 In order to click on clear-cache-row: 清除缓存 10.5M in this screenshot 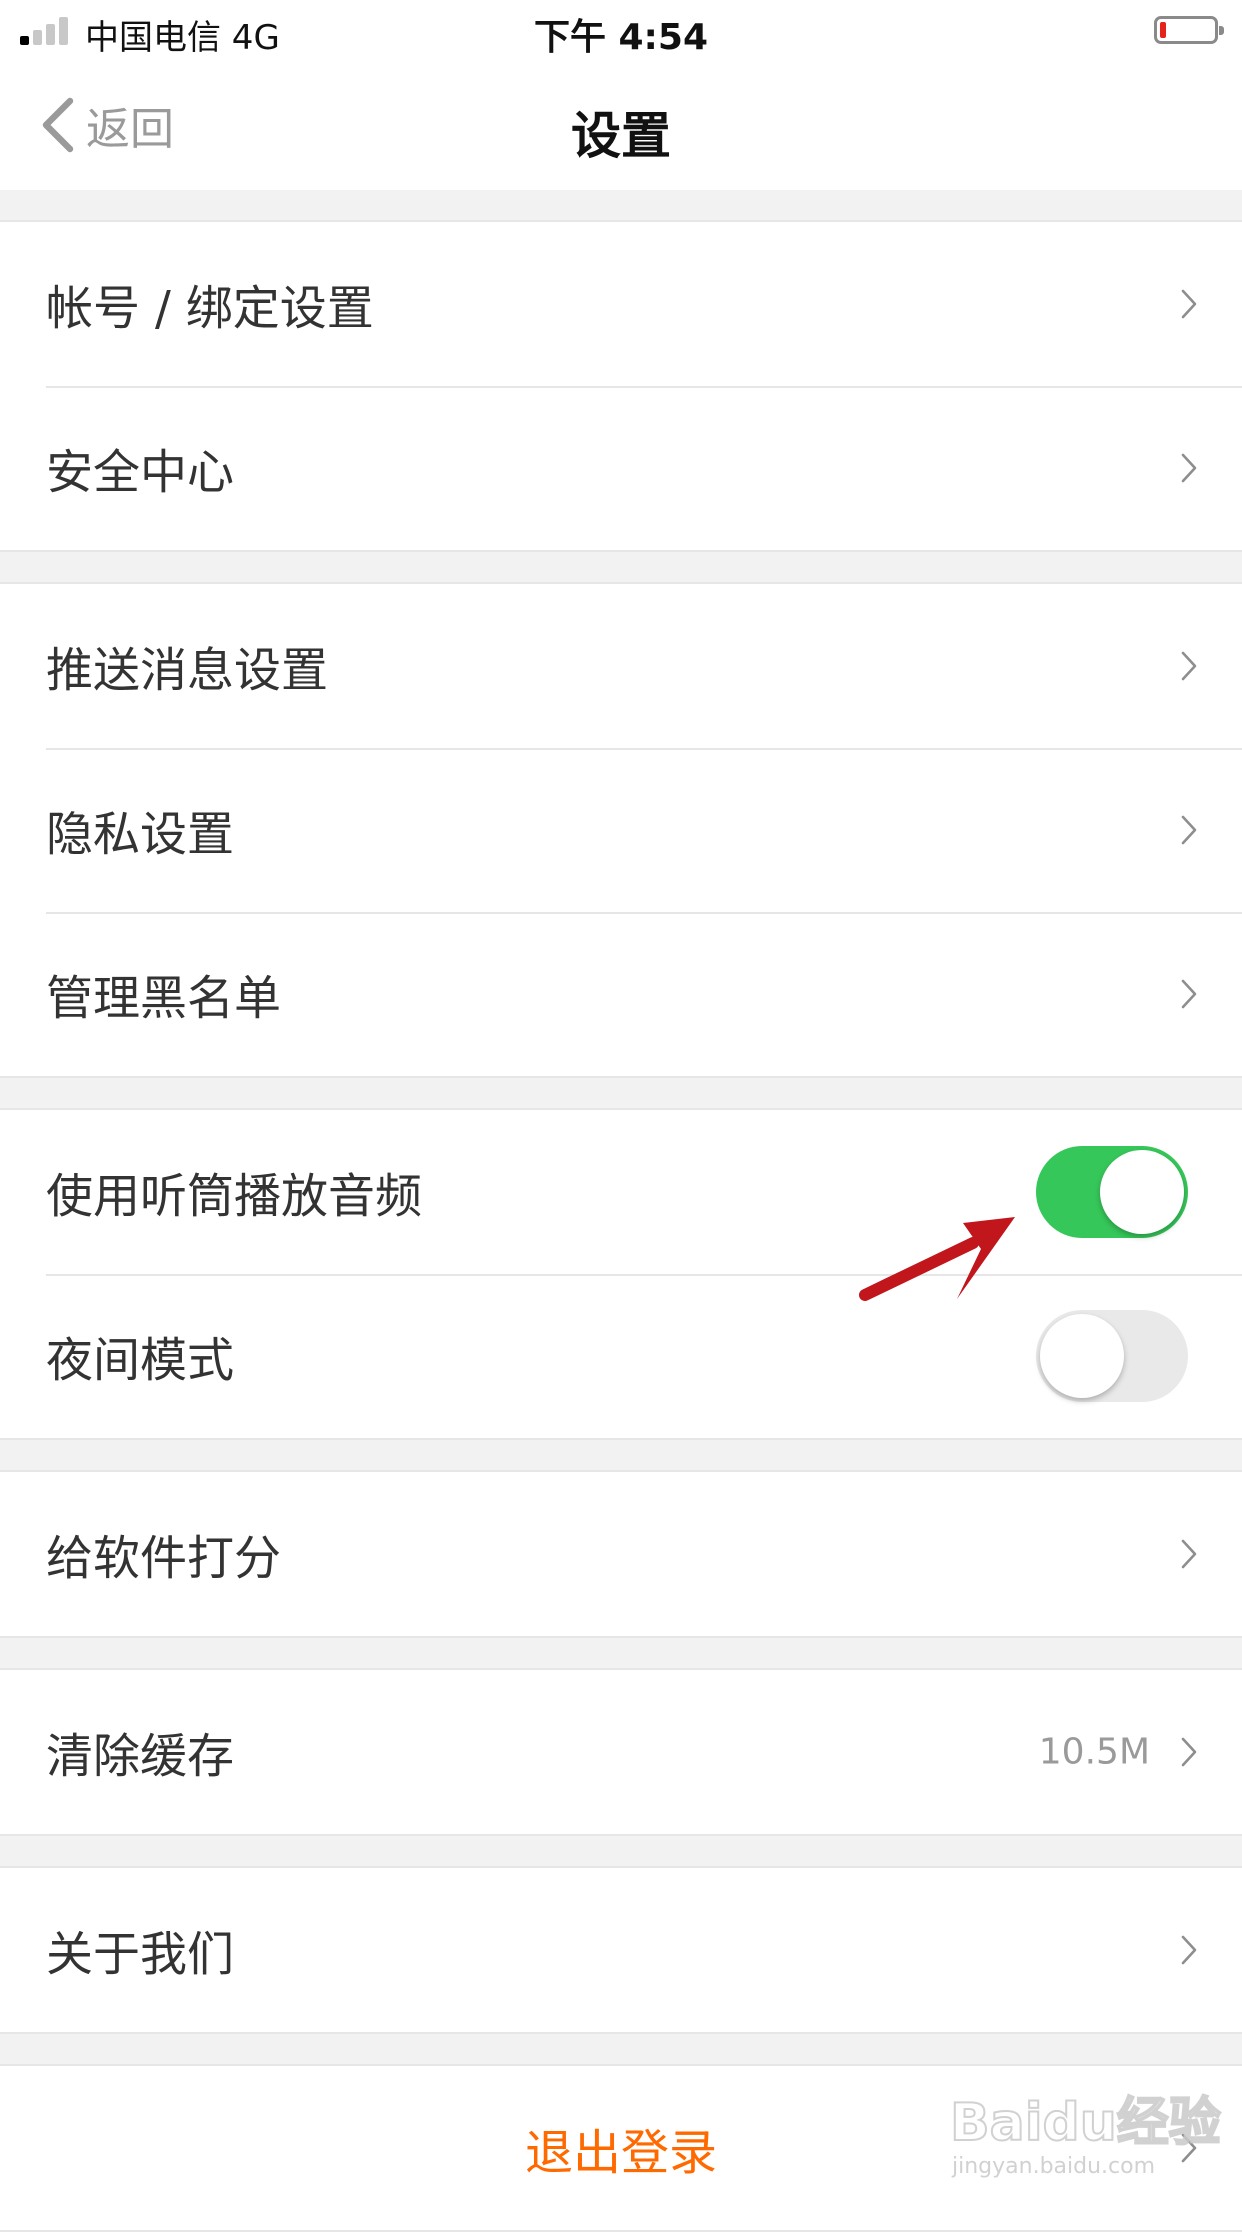, I will do `click(621, 1752)`.